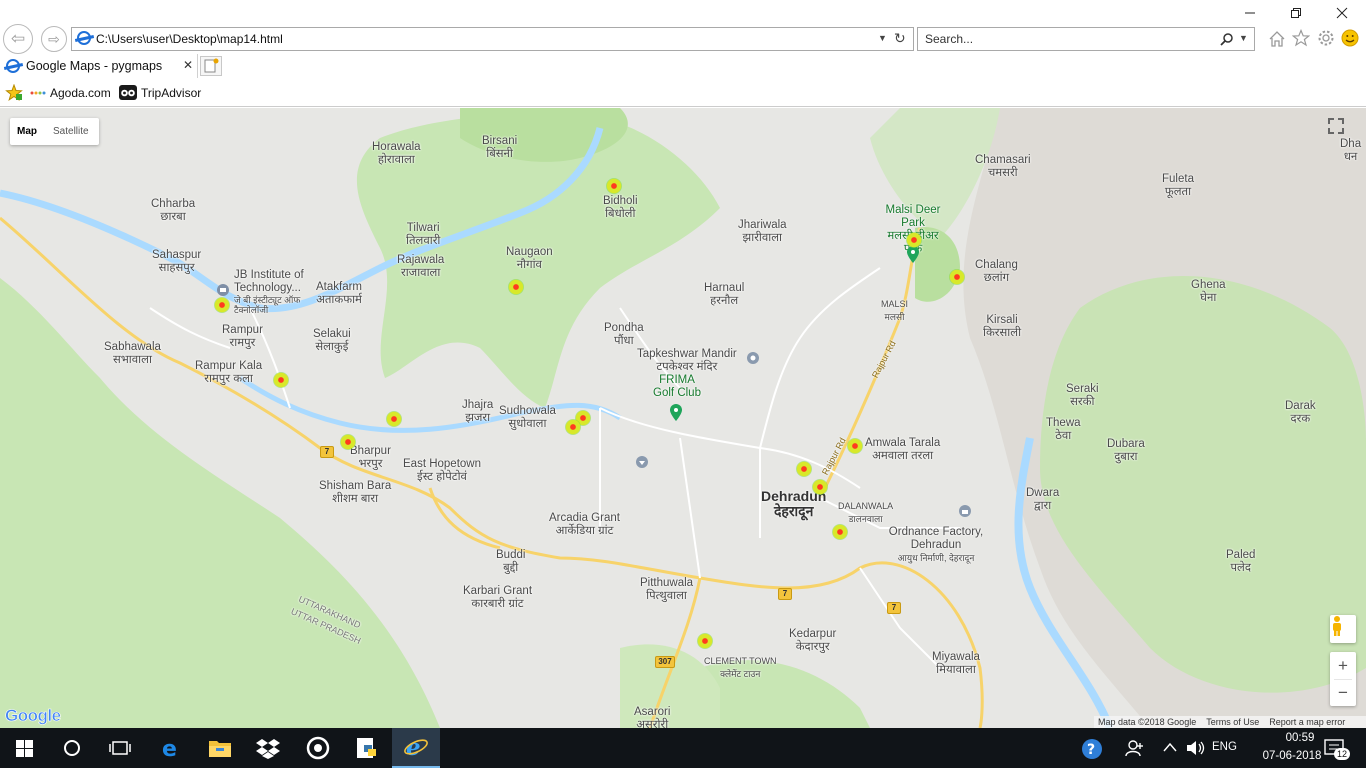 The image size is (1366, 768). What do you see at coordinates (866, 512) in the screenshot?
I see `place-label: DALANWALA डालनवाला` at bounding box center [866, 512].